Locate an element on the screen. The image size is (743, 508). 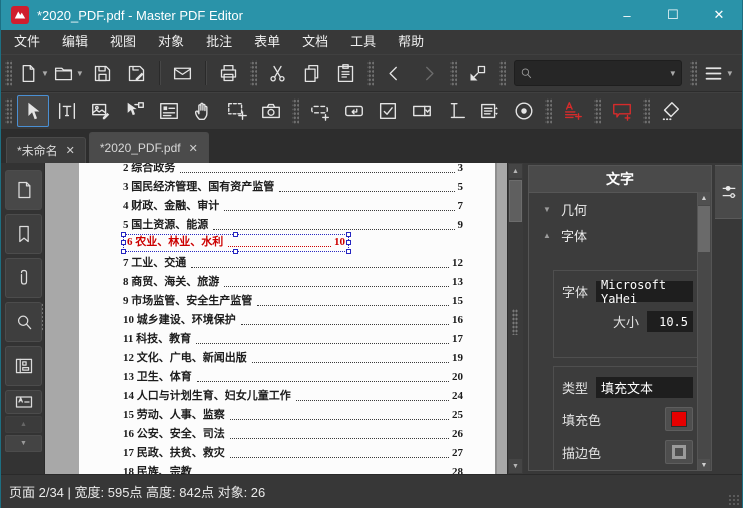
scrollbar-thumb is located at coordinates (515, 201).